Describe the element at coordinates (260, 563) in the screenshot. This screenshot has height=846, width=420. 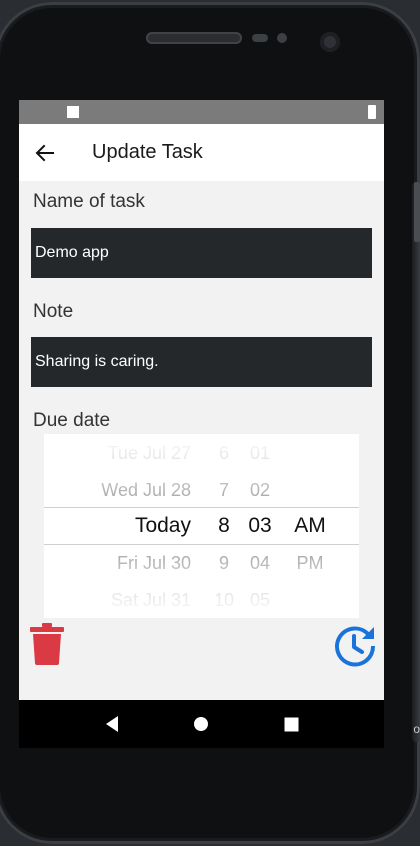
I see `picker-minute-item: 04` at that location.